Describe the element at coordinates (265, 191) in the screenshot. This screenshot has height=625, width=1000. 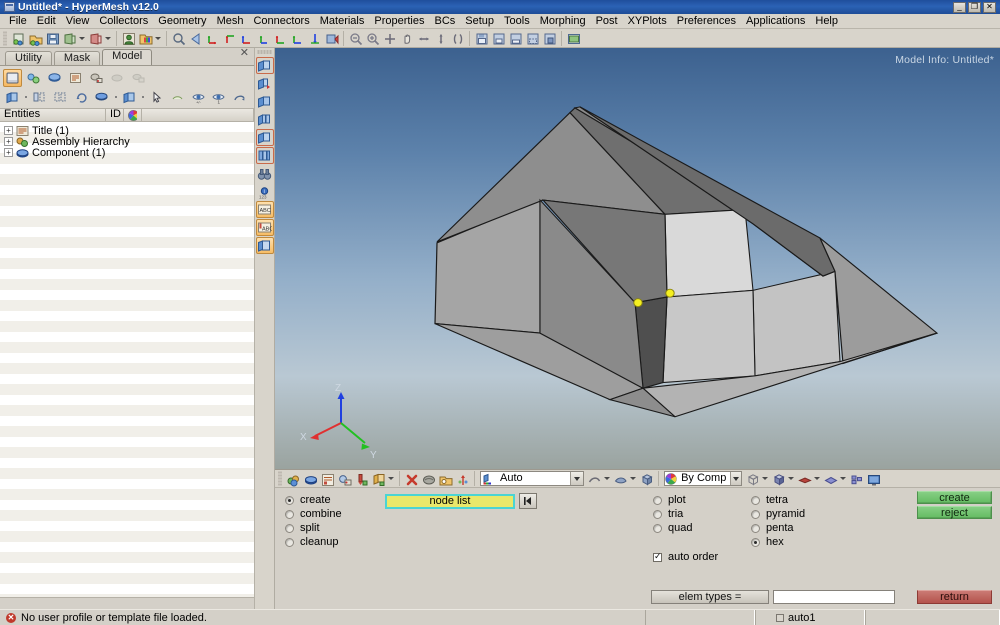
I see `info-icon: i 123` at that location.